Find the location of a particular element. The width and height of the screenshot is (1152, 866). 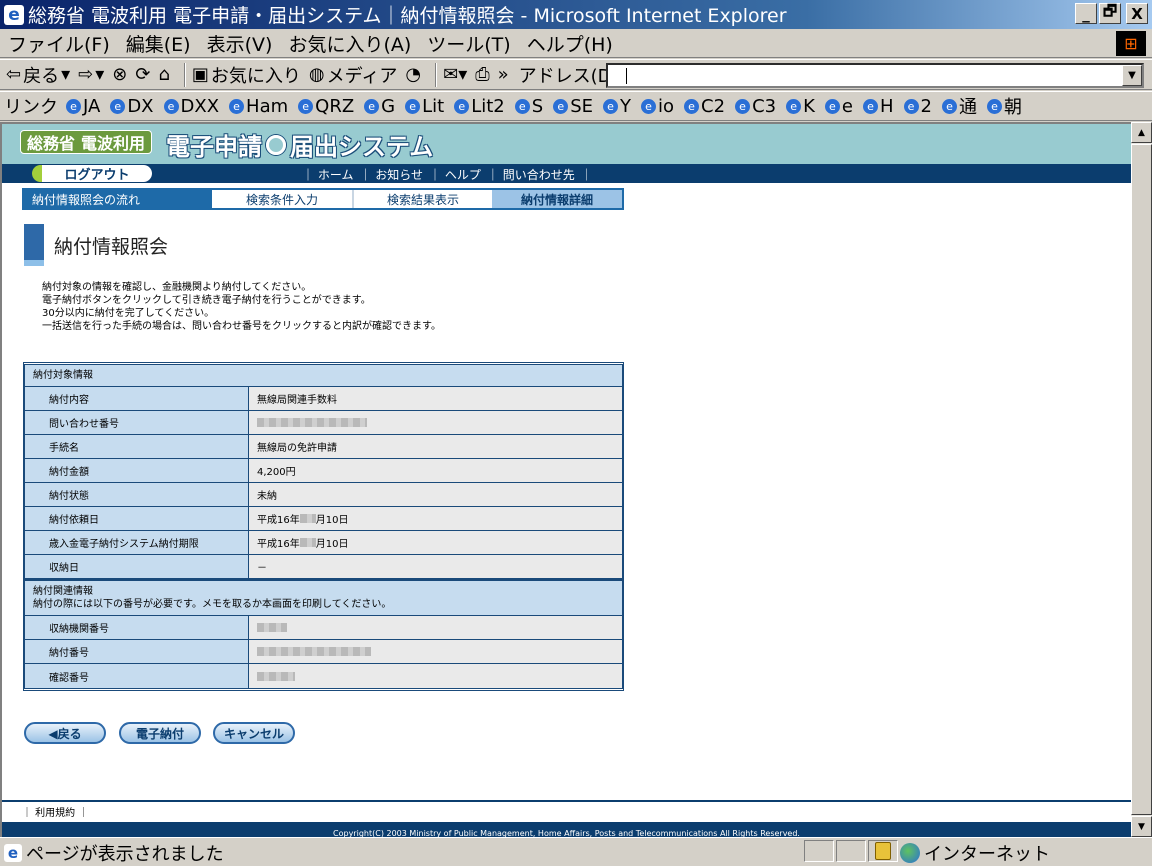

site-header: 総務省 電波利用 電子申請 届出システム is located at coordinates (566, 144).